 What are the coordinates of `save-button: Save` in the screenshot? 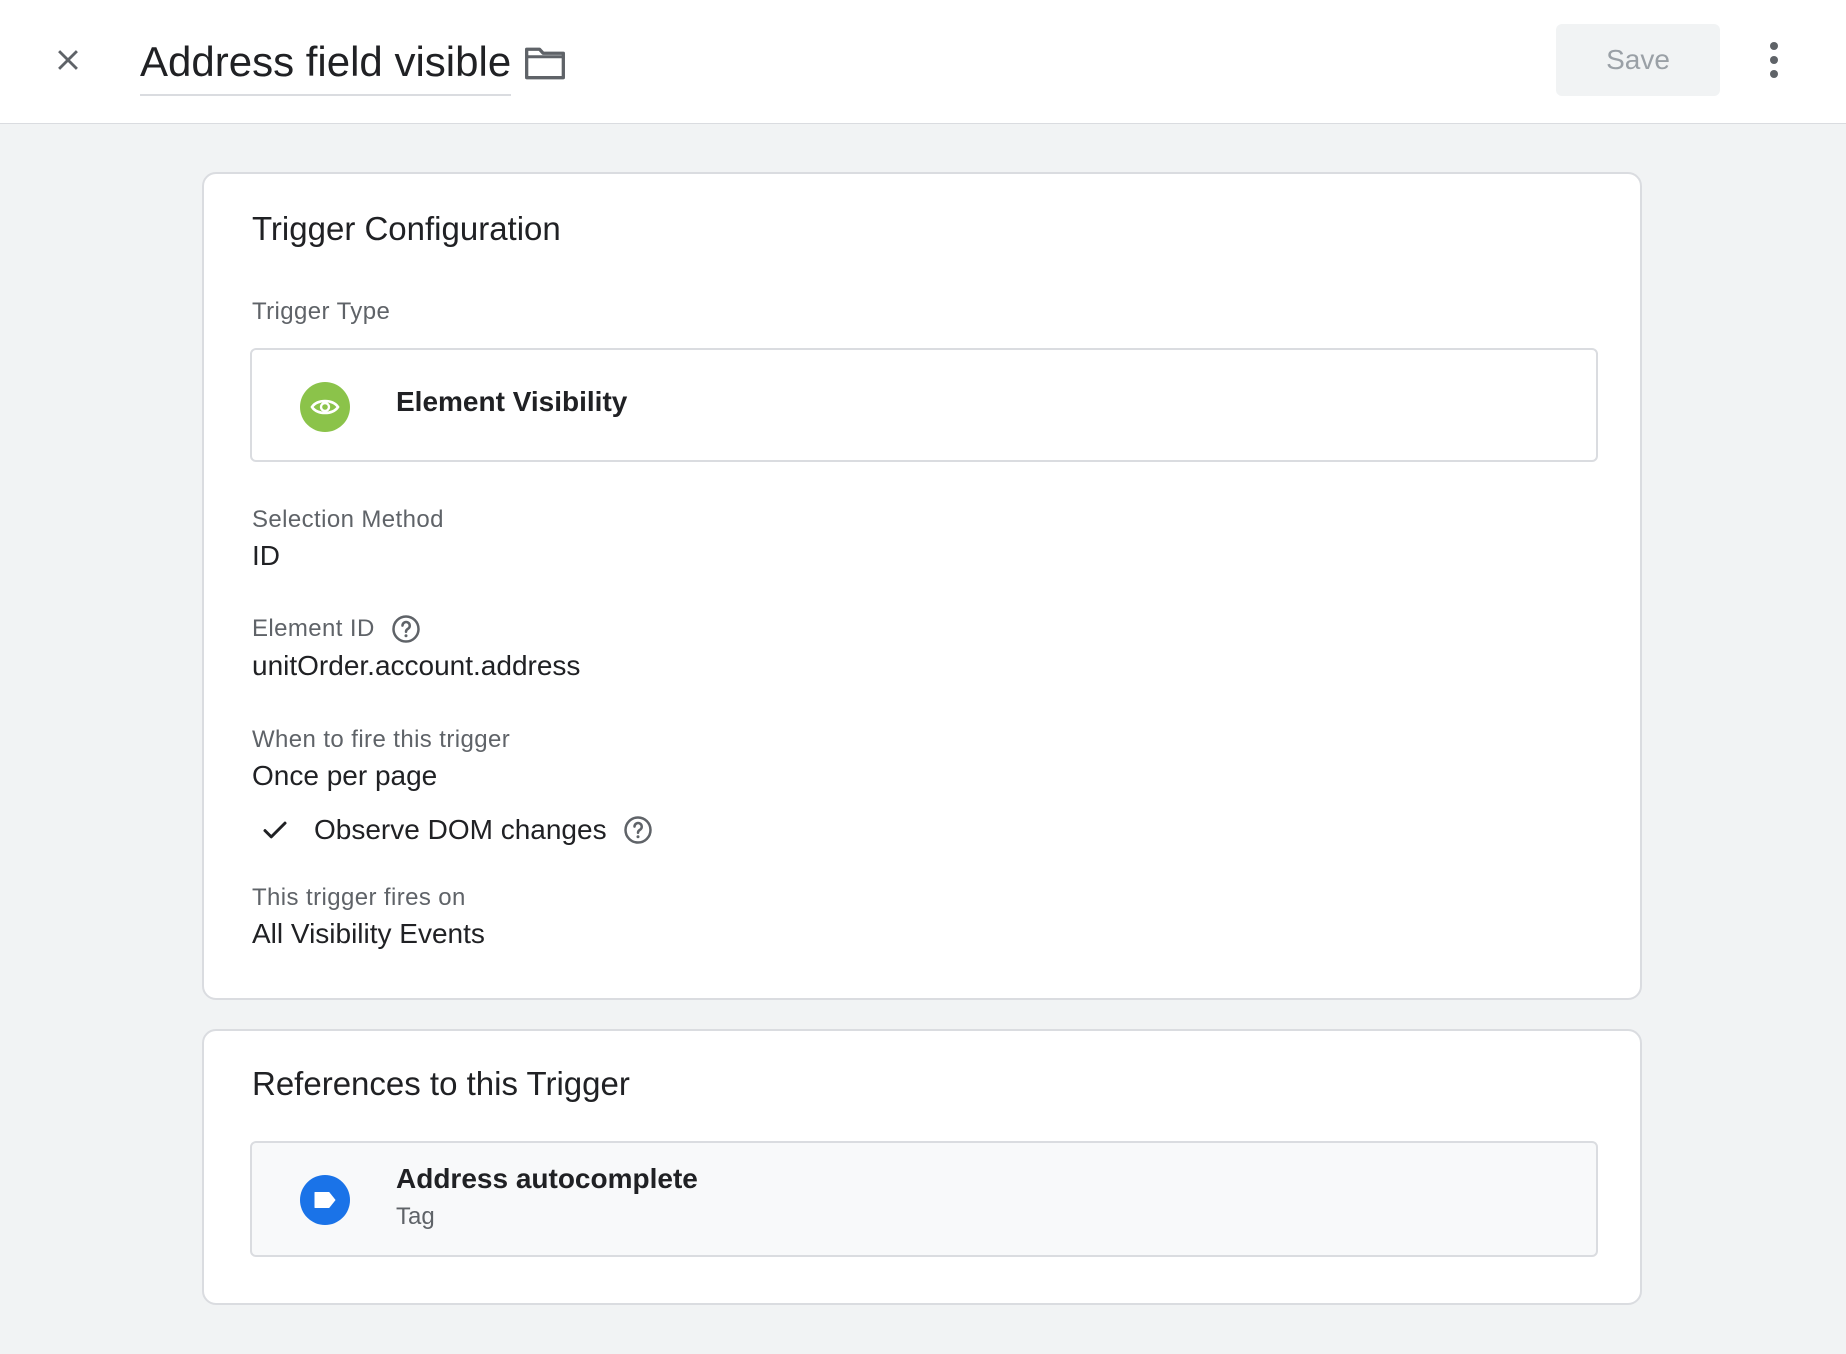 It's located at (1638, 60).